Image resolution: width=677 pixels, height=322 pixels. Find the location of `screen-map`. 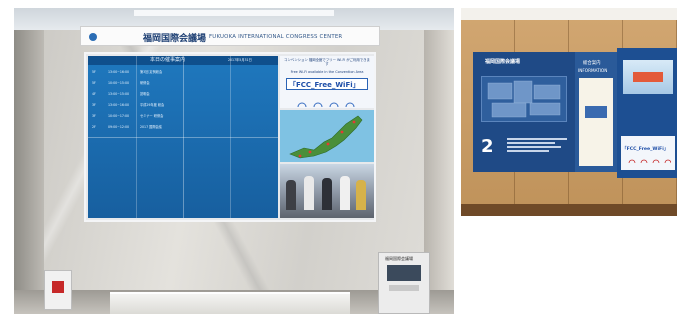

screen-map is located at coordinates (648, 77).